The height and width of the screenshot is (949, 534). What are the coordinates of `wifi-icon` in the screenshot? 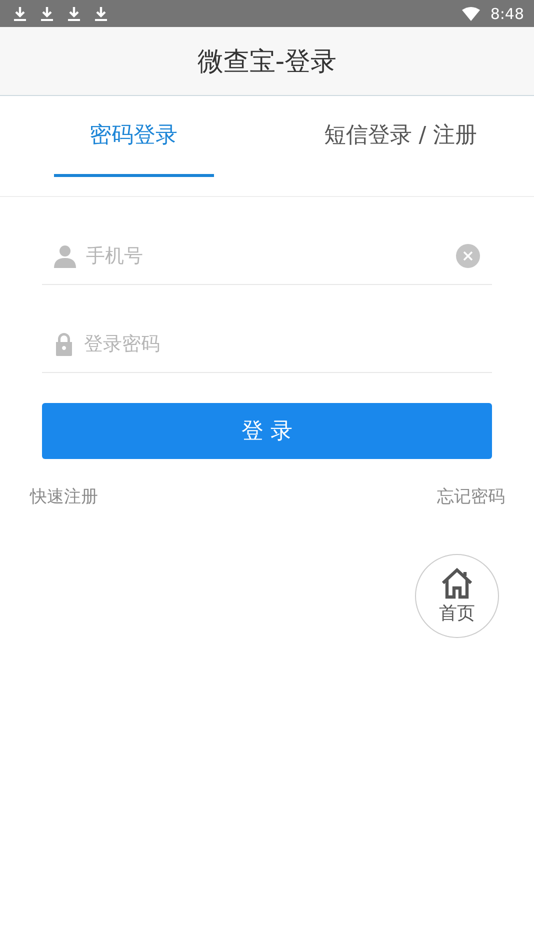 It's located at (471, 13).